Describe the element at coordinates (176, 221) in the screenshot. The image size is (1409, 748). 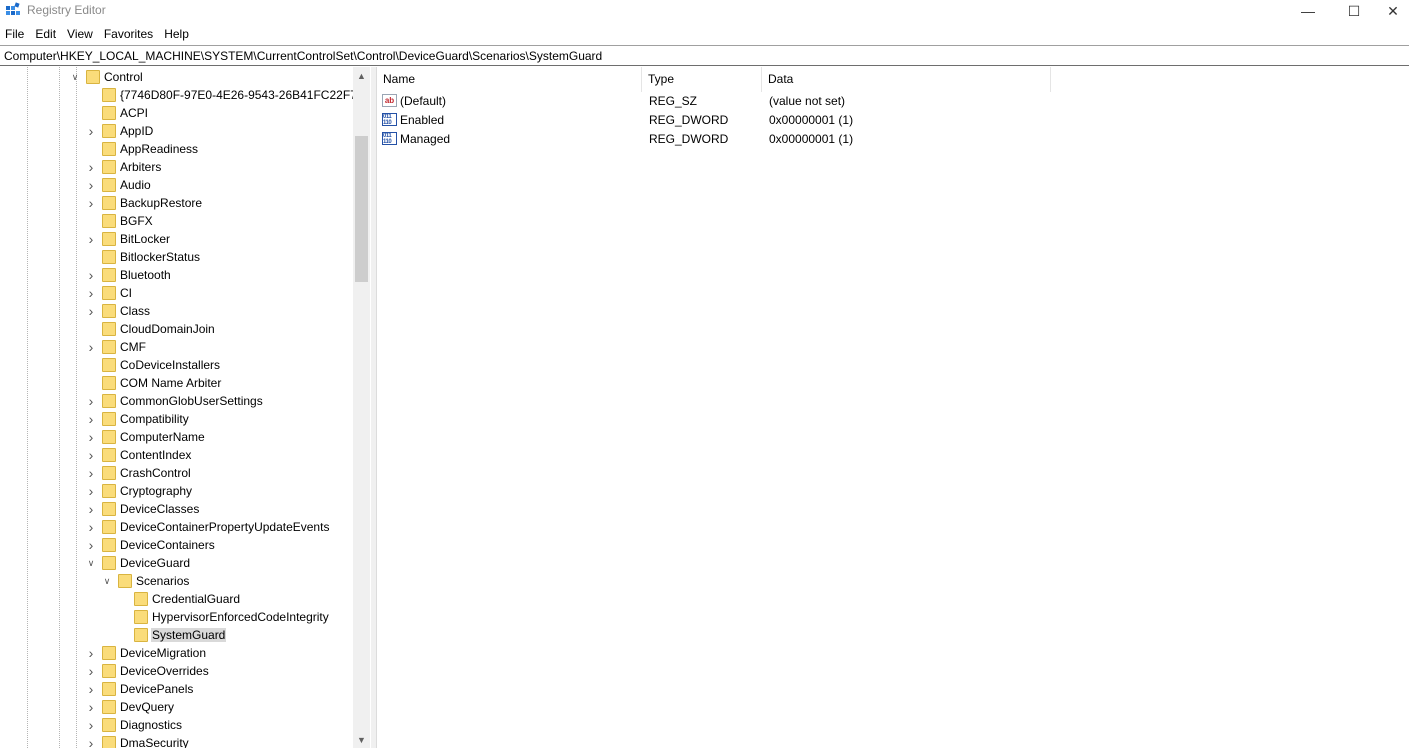
I see `tree-node: BGFX` at that location.